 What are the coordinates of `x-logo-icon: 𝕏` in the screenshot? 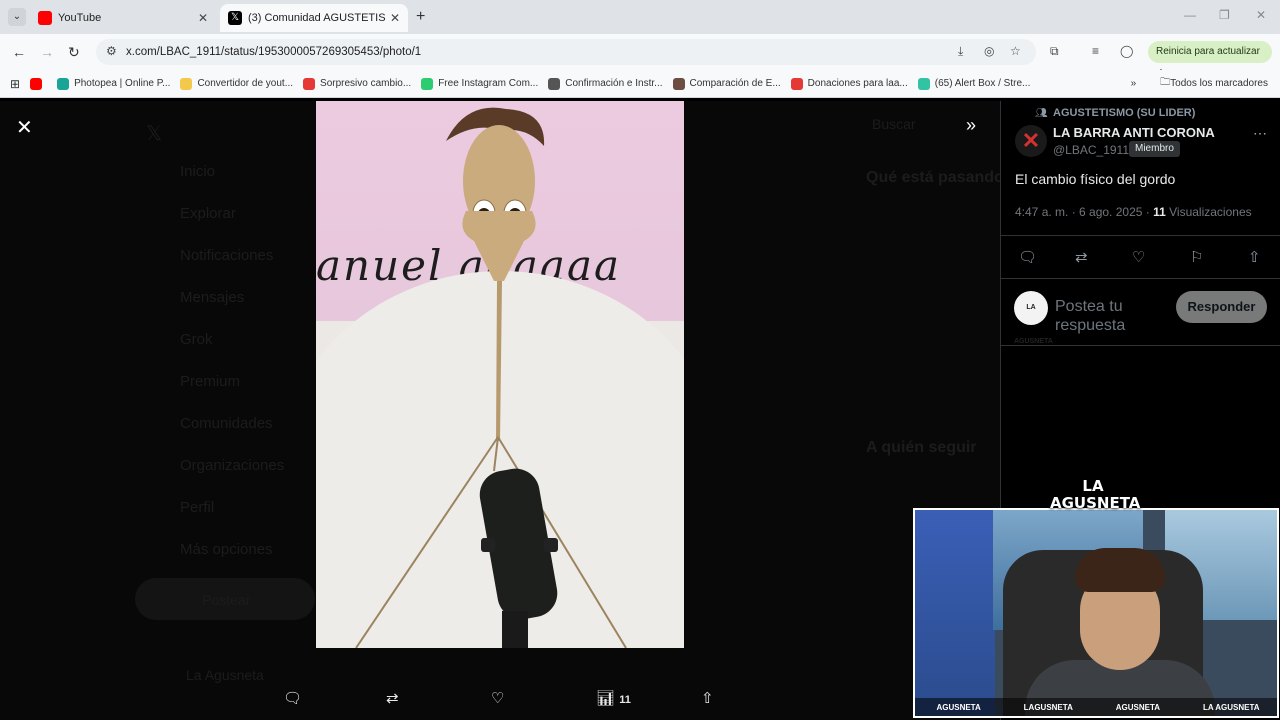 It's located at (154, 134).